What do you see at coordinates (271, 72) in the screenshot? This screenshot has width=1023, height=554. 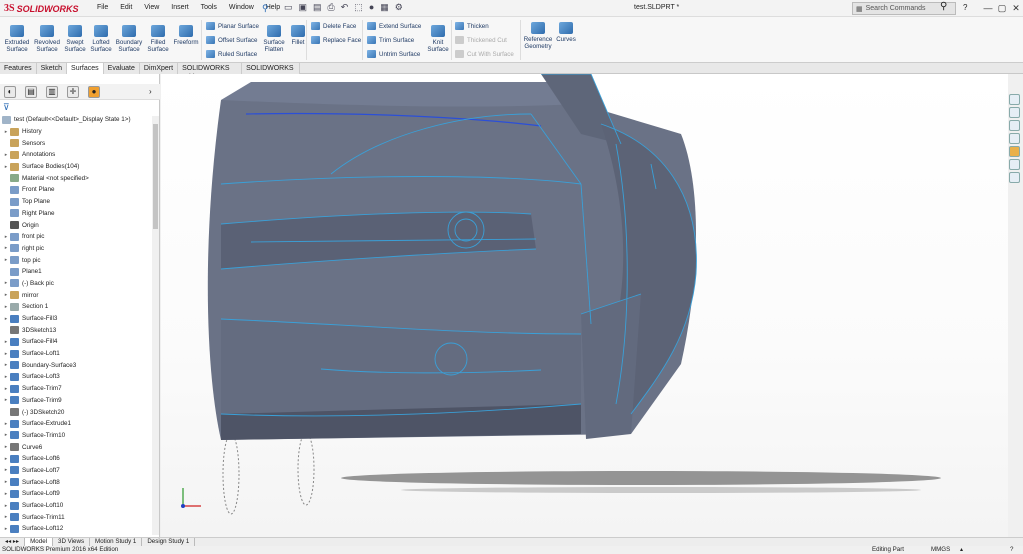 I see `tab-solidworks-mbd: SOLIDWORKS MBD` at bounding box center [271, 72].